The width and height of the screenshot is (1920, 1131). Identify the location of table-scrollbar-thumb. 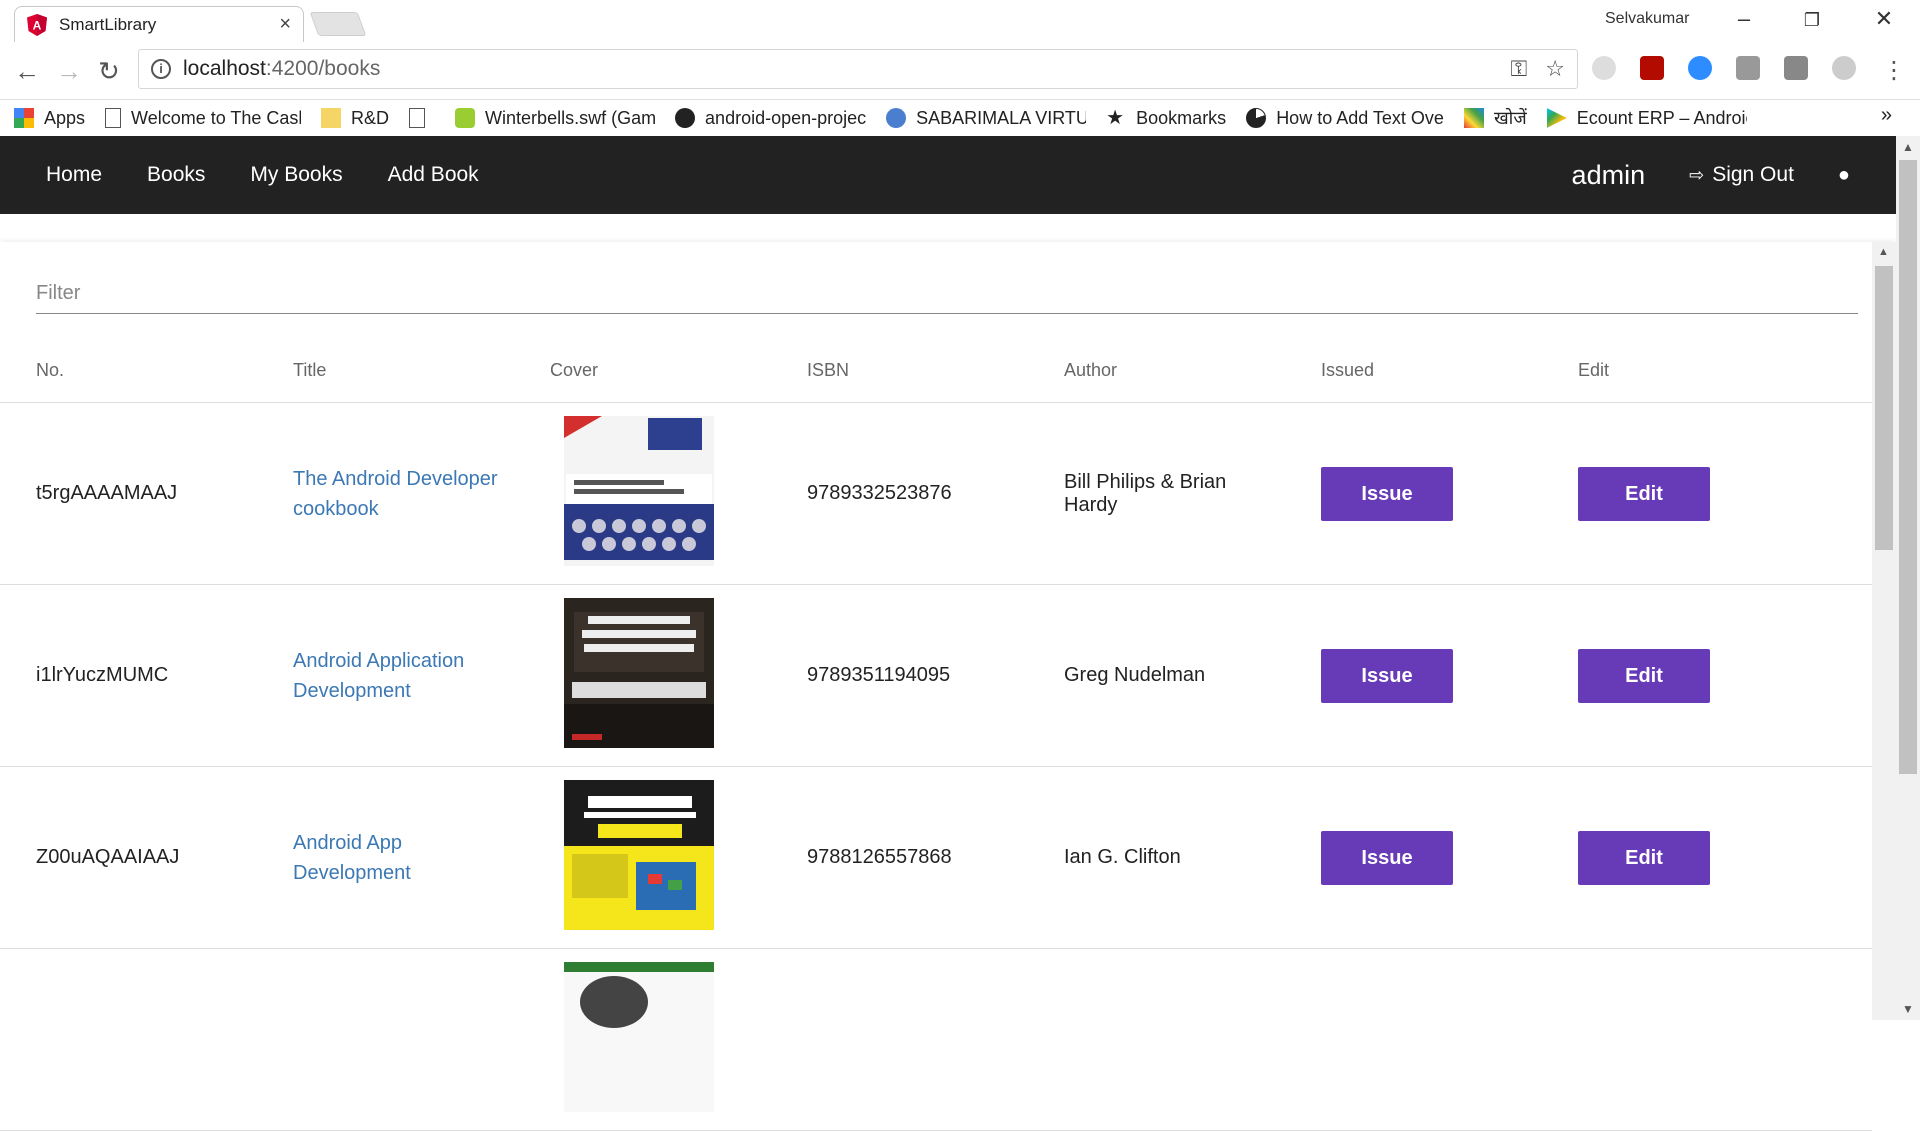
(1884, 408).